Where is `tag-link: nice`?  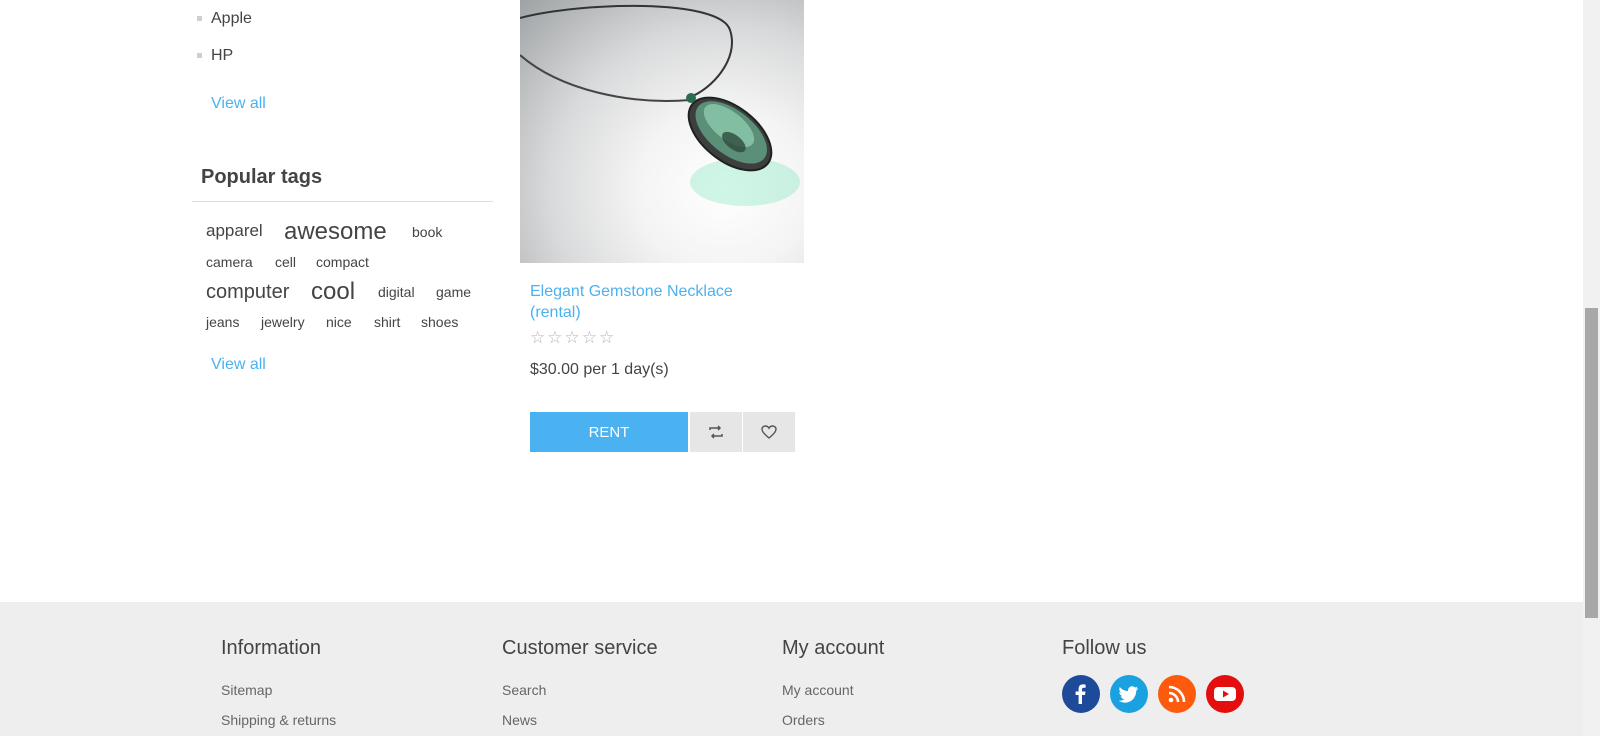 tag-link: nice is located at coordinates (339, 322).